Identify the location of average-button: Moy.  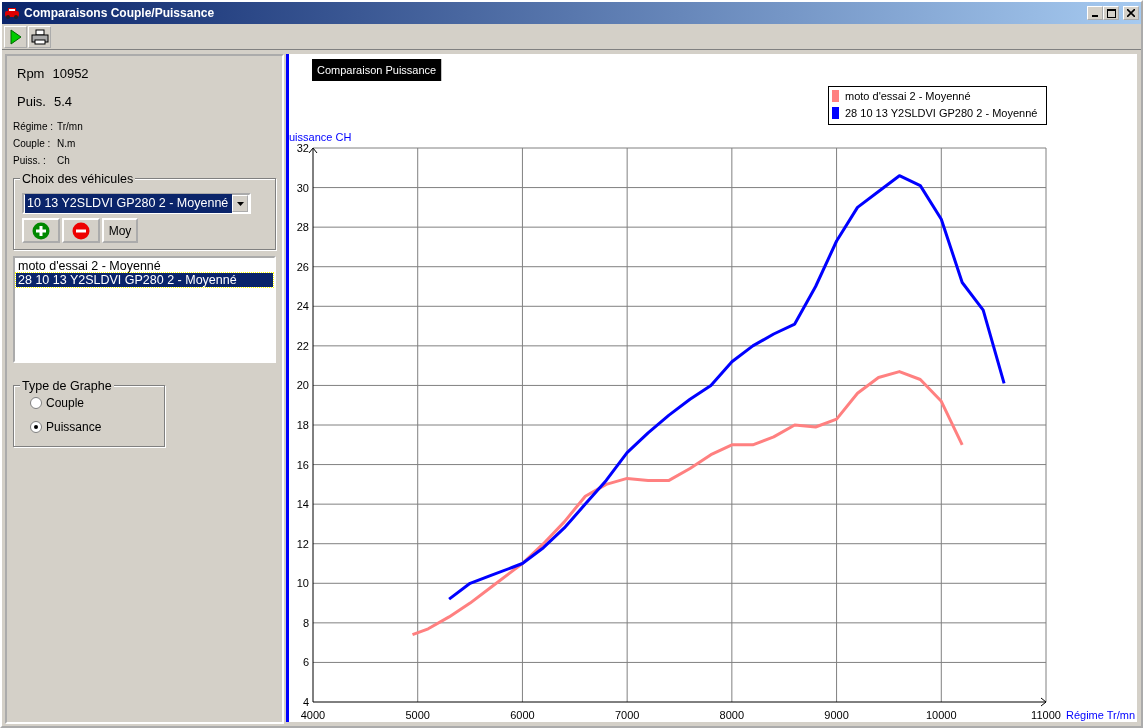
(120, 230).